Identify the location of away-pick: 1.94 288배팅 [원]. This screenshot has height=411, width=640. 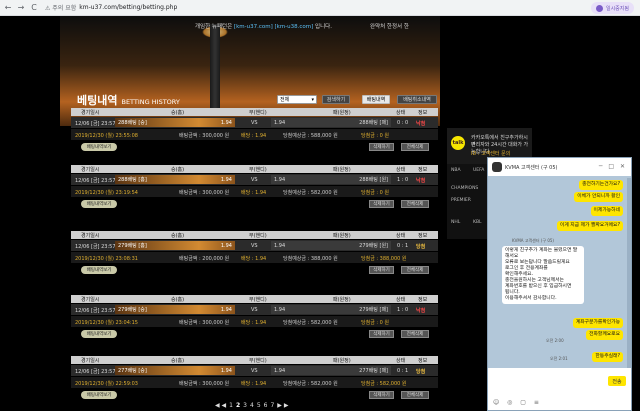
(331, 179).